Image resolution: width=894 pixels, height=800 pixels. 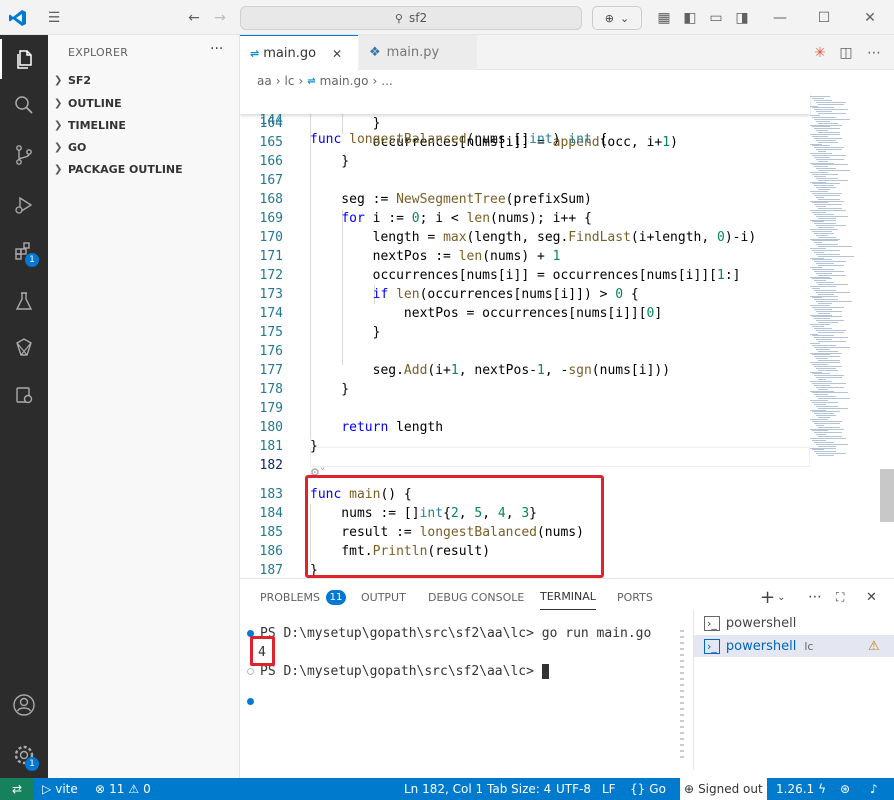 I want to click on go-file-icon: ⇌, so click(x=311, y=81).